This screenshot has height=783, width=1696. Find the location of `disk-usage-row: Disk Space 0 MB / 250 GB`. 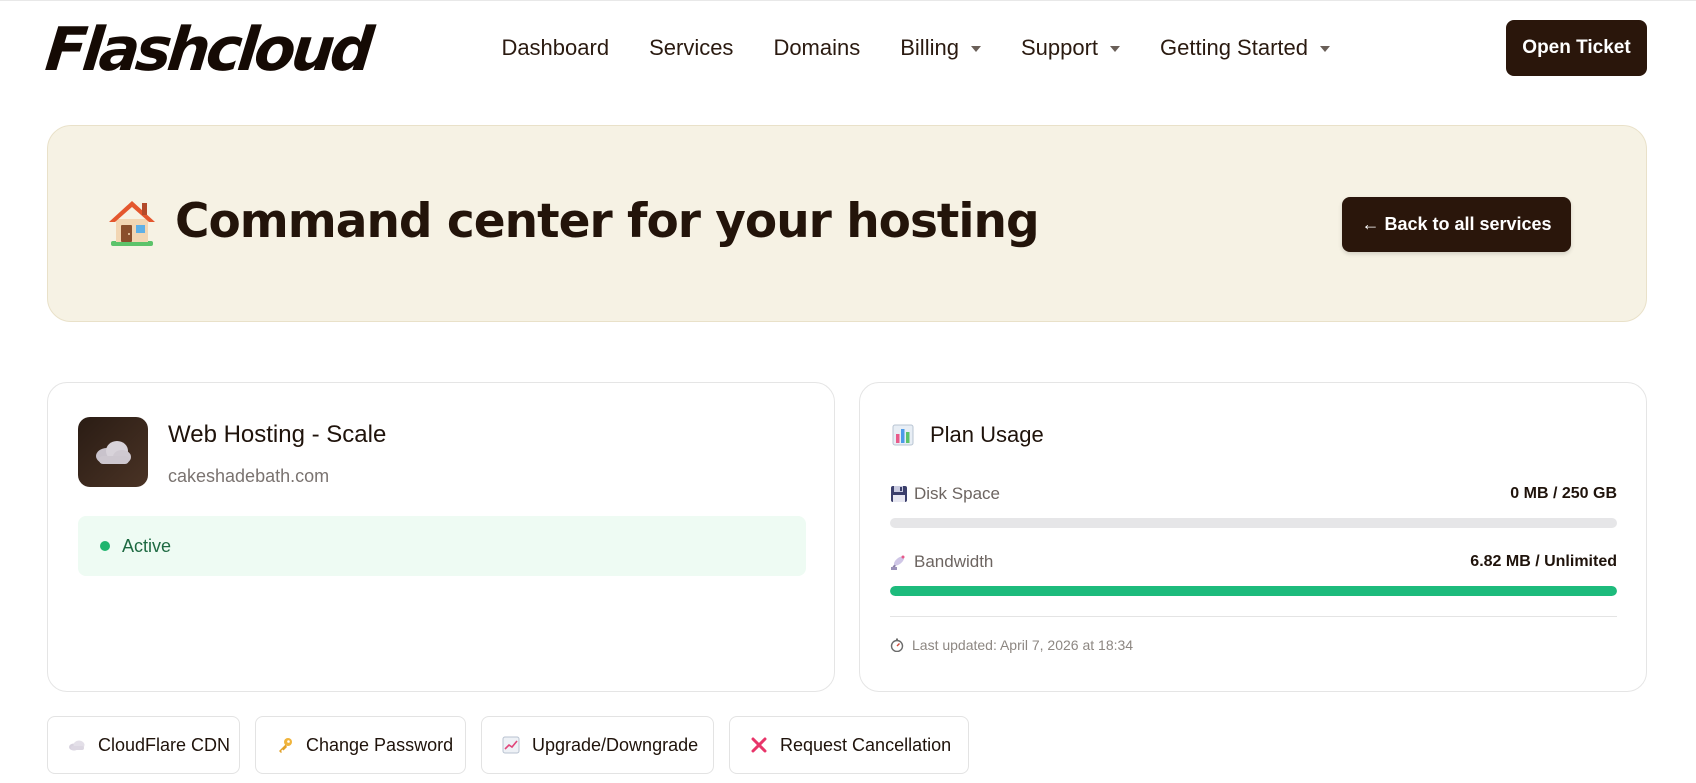

disk-usage-row: Disk Space 0 MB / 250 GB is located at coordinates (1253, 494).